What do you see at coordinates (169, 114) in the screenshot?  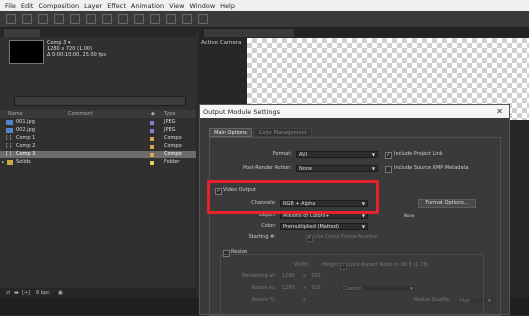 I see `column-type: Type` at bounding box center [169, 114].